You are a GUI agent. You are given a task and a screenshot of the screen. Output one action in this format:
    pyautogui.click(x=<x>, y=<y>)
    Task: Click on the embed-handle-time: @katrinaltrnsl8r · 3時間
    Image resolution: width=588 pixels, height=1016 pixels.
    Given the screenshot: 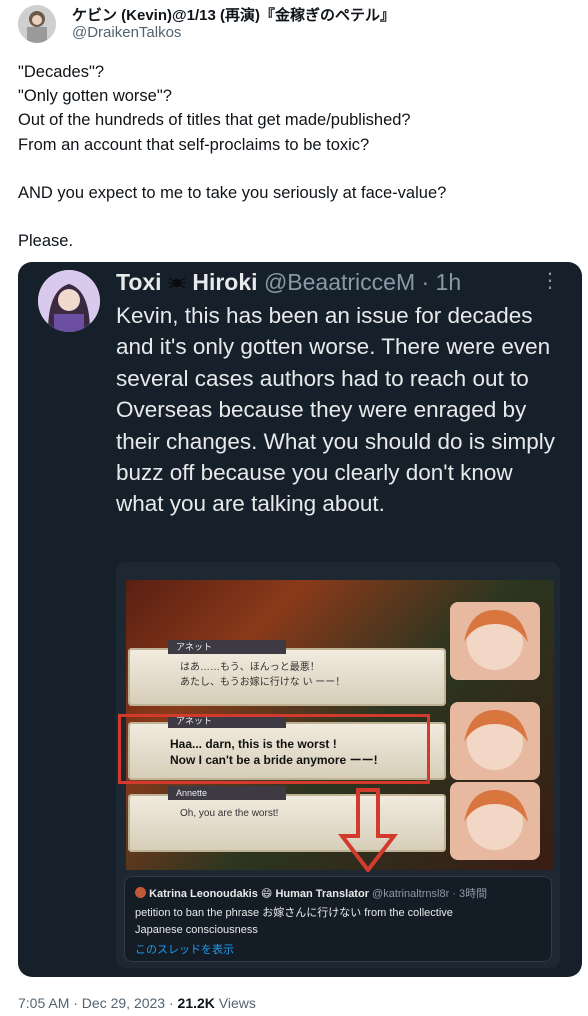 What is the action you would take?
    pyautogui.click(x=430, y=894)
    